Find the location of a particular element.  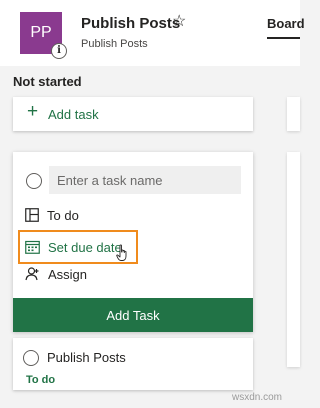

bucket-icon is located at coordinates (32, 215).